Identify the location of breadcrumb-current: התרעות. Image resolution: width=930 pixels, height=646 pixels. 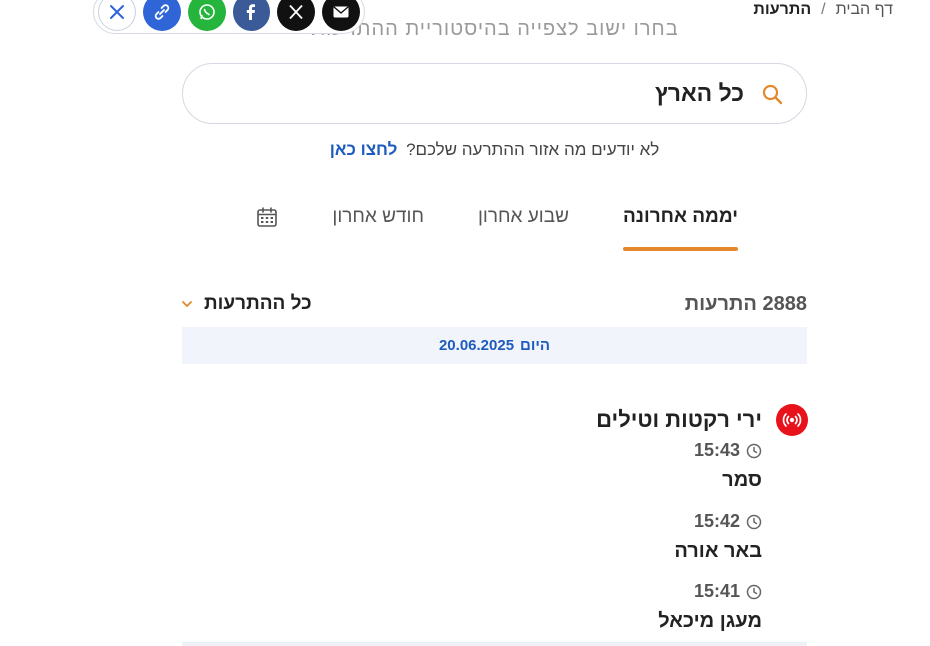
(782, 9).